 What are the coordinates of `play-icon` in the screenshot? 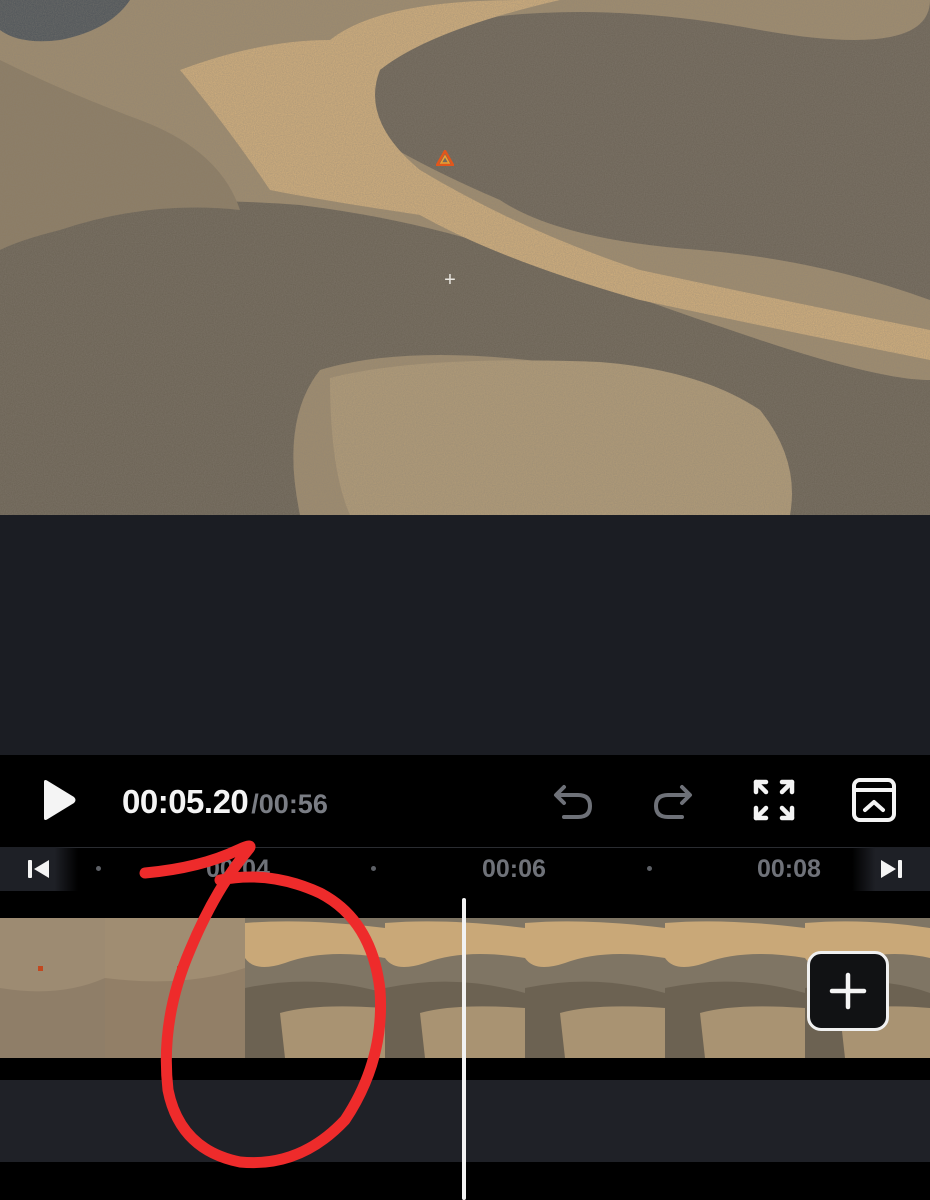 It's located at (60, 800).